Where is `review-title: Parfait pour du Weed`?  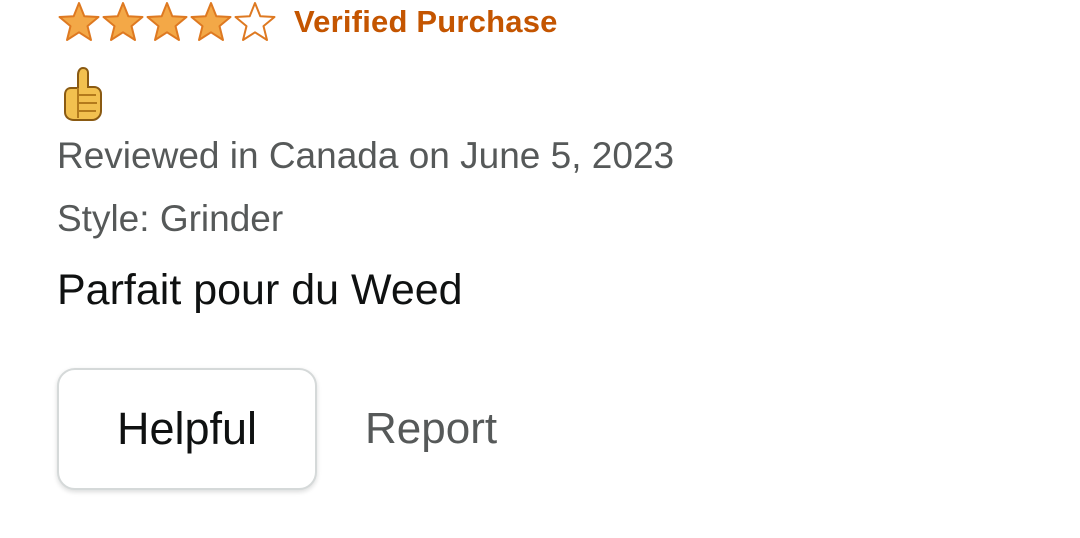 review-title: Parfait pour du Weed is located at coordinates (260, 290).